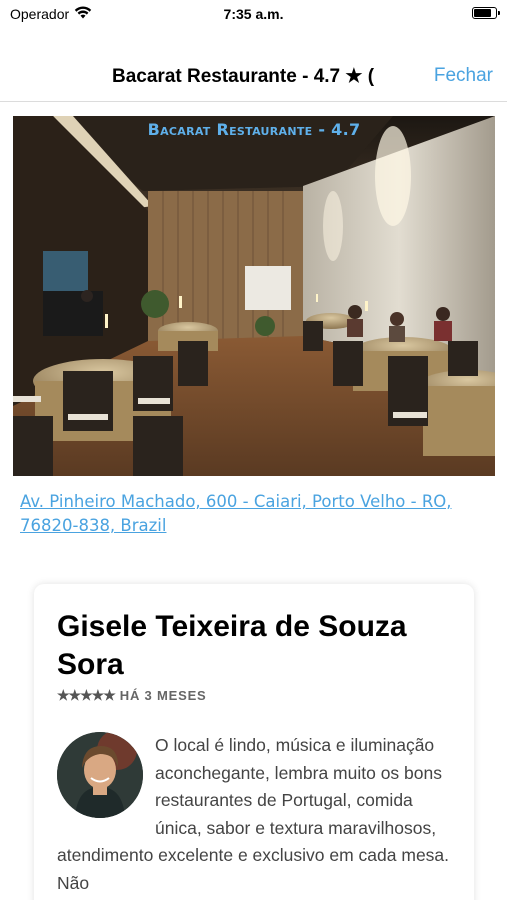  I want to click on navigation-bar: Bacarat Restaurante - 4.7 ★ ( Fechar, so click(253, 76).